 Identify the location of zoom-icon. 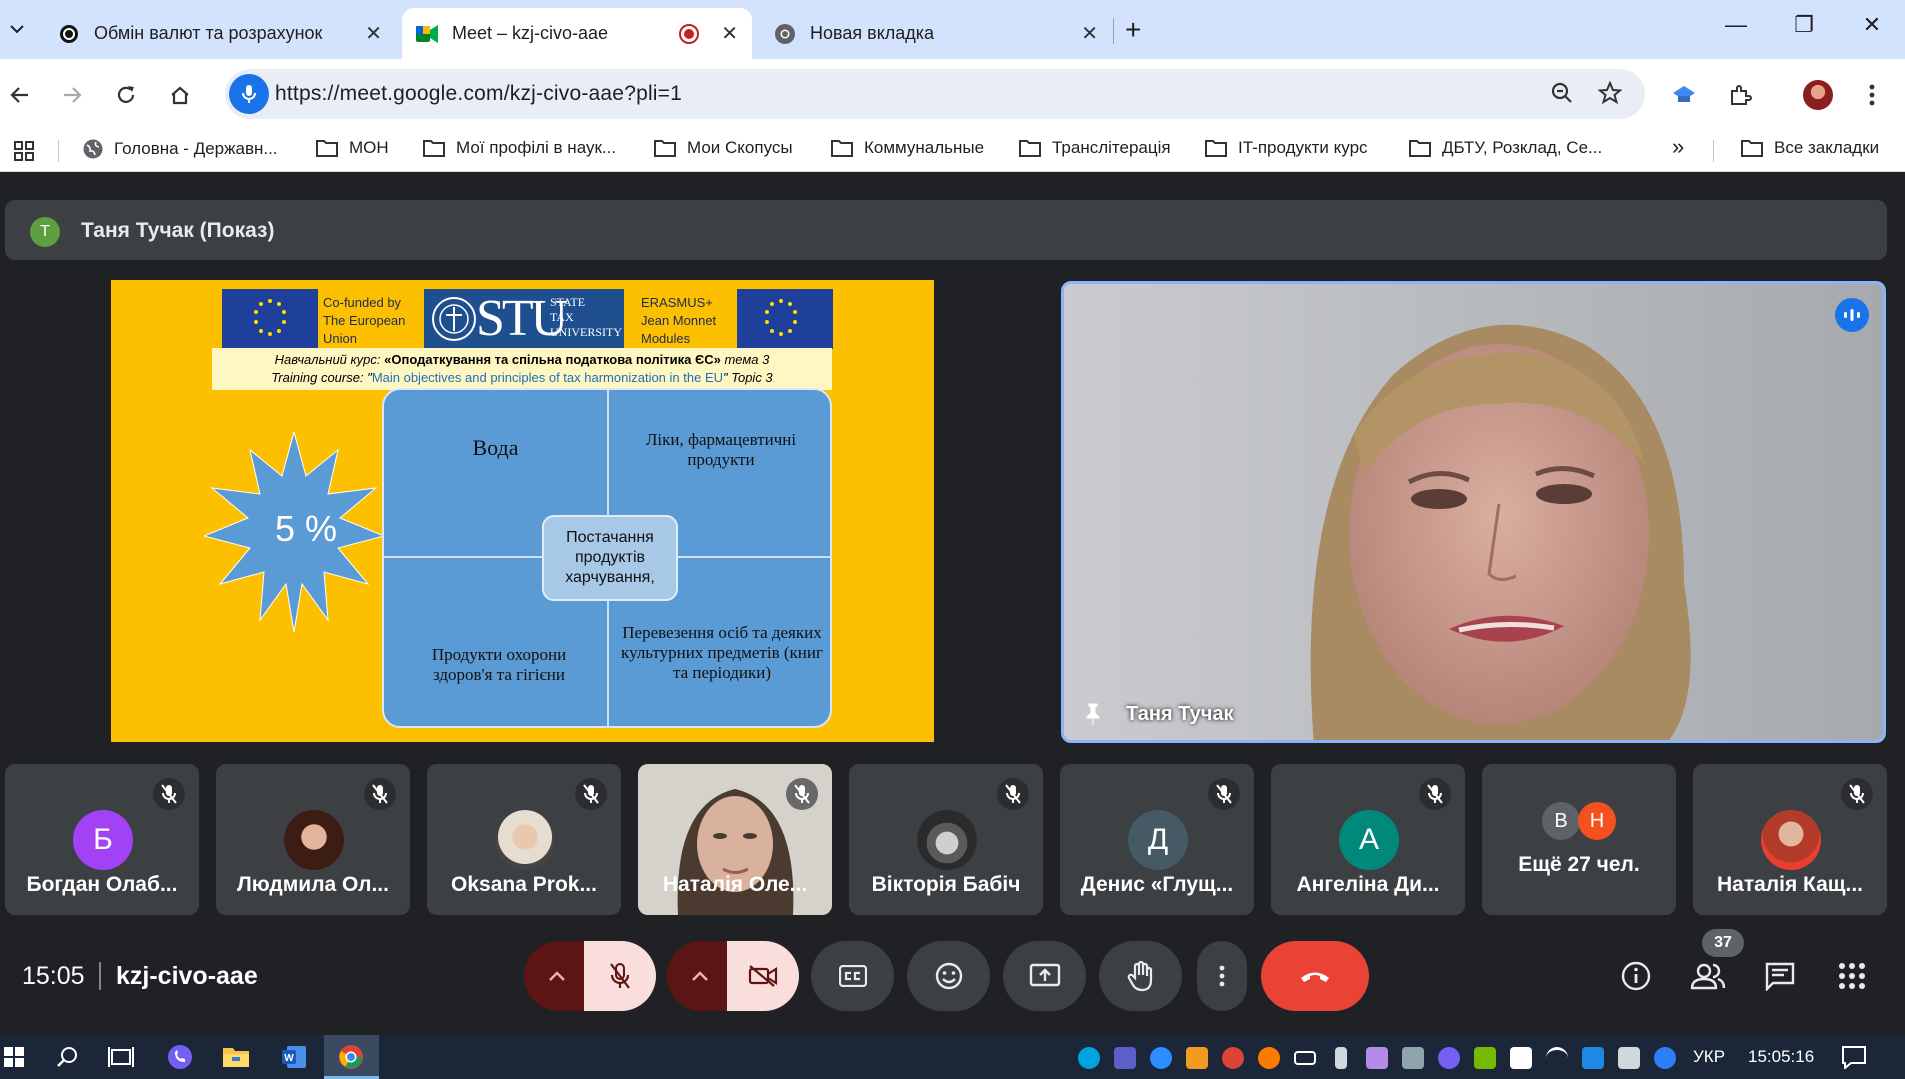
(1562, 96).